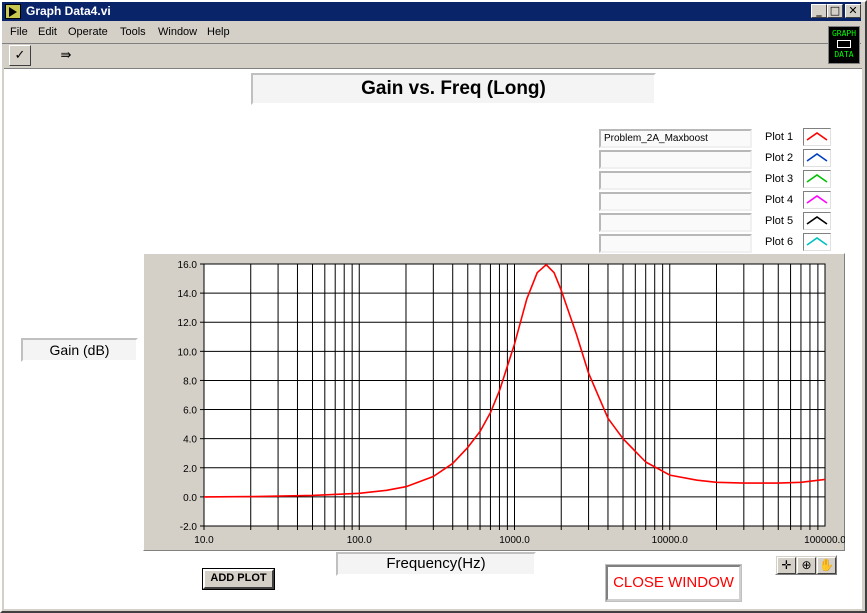 The height and width of the screenshot is (613, 867). I want to click on y-tick-label: -2.0, so click(189, 527).